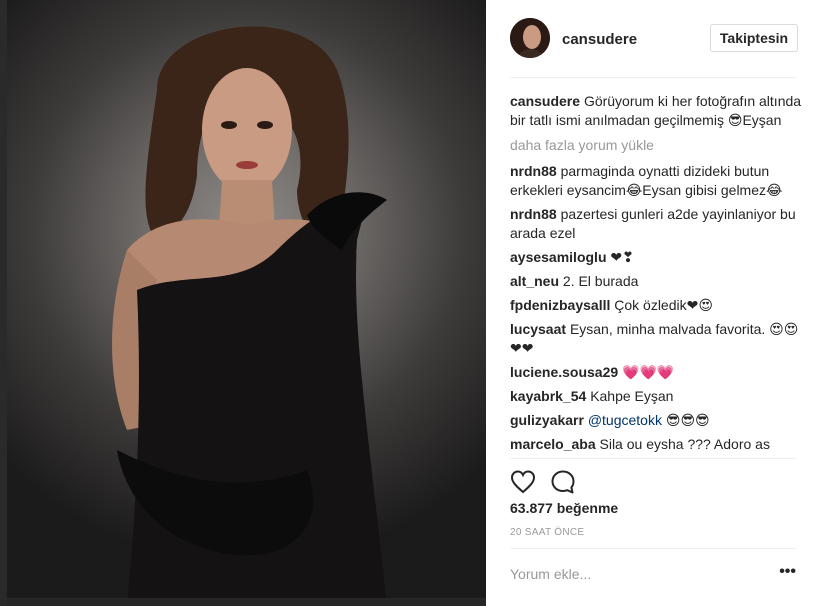 This screenshot has height=606, width=820. I want to click on comment-text: Çok özledik❤😍, so click(663, 305).